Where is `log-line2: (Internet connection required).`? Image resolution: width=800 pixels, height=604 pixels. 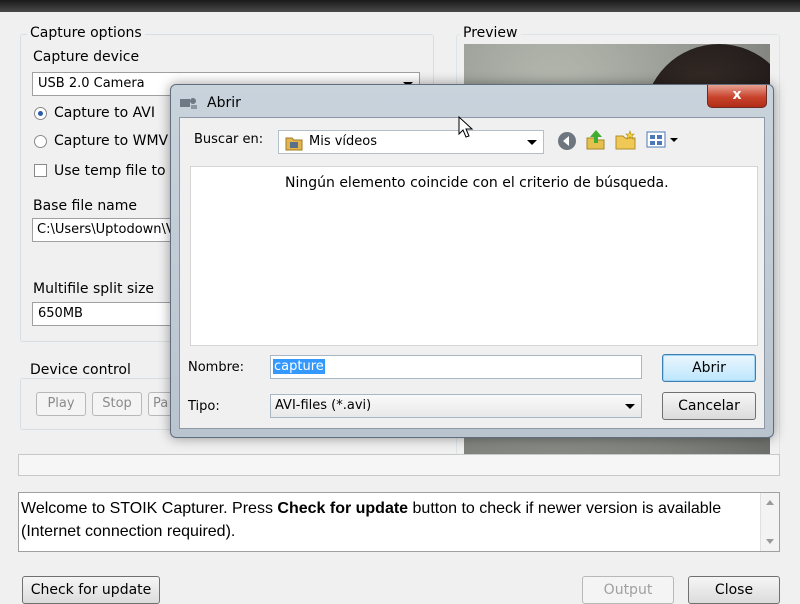
log-line2: (Internet connection required). is located at coordinates (128, 531).